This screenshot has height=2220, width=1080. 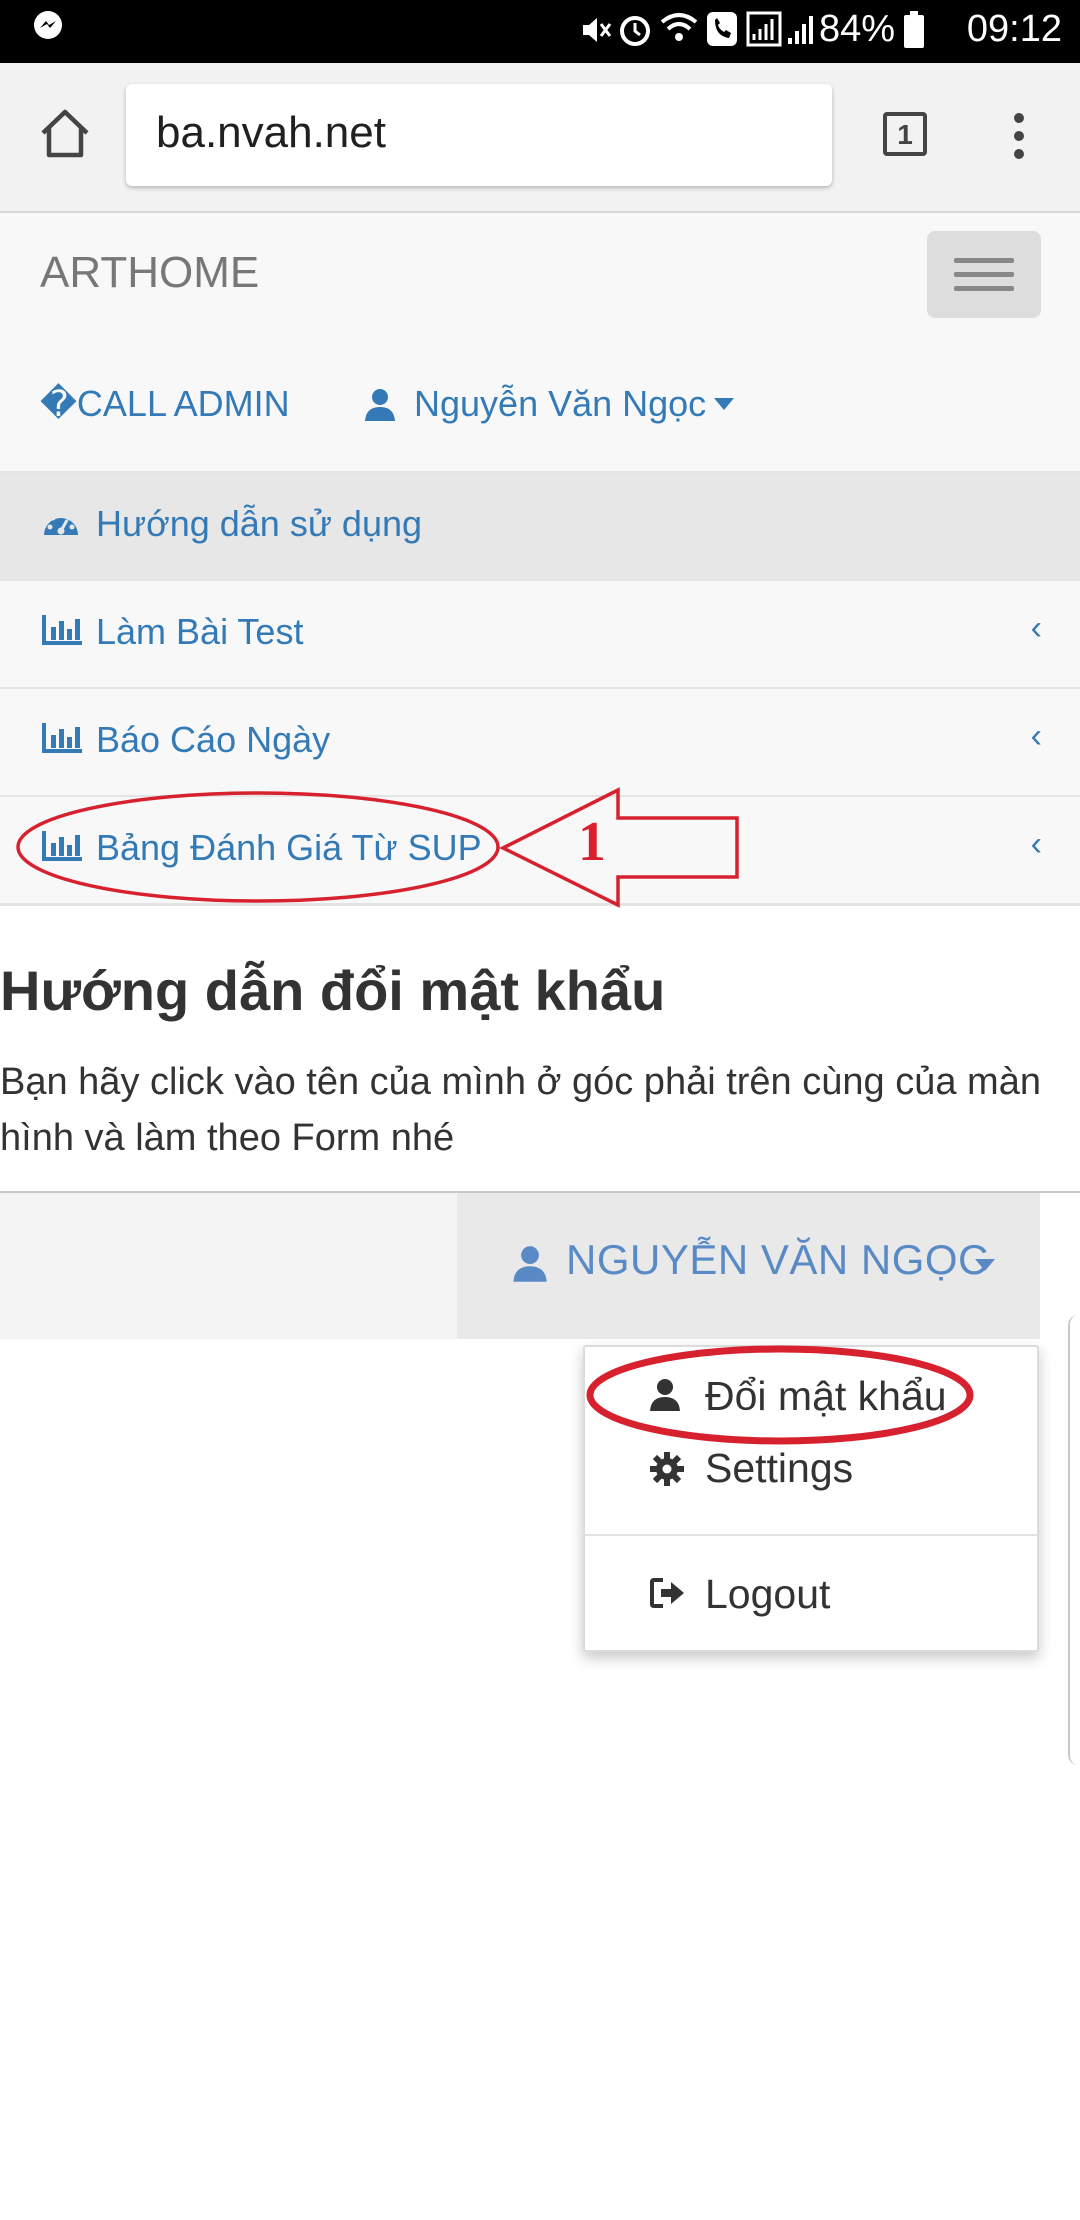 I want to click on messenger-icon, so click(x=48, y=25).